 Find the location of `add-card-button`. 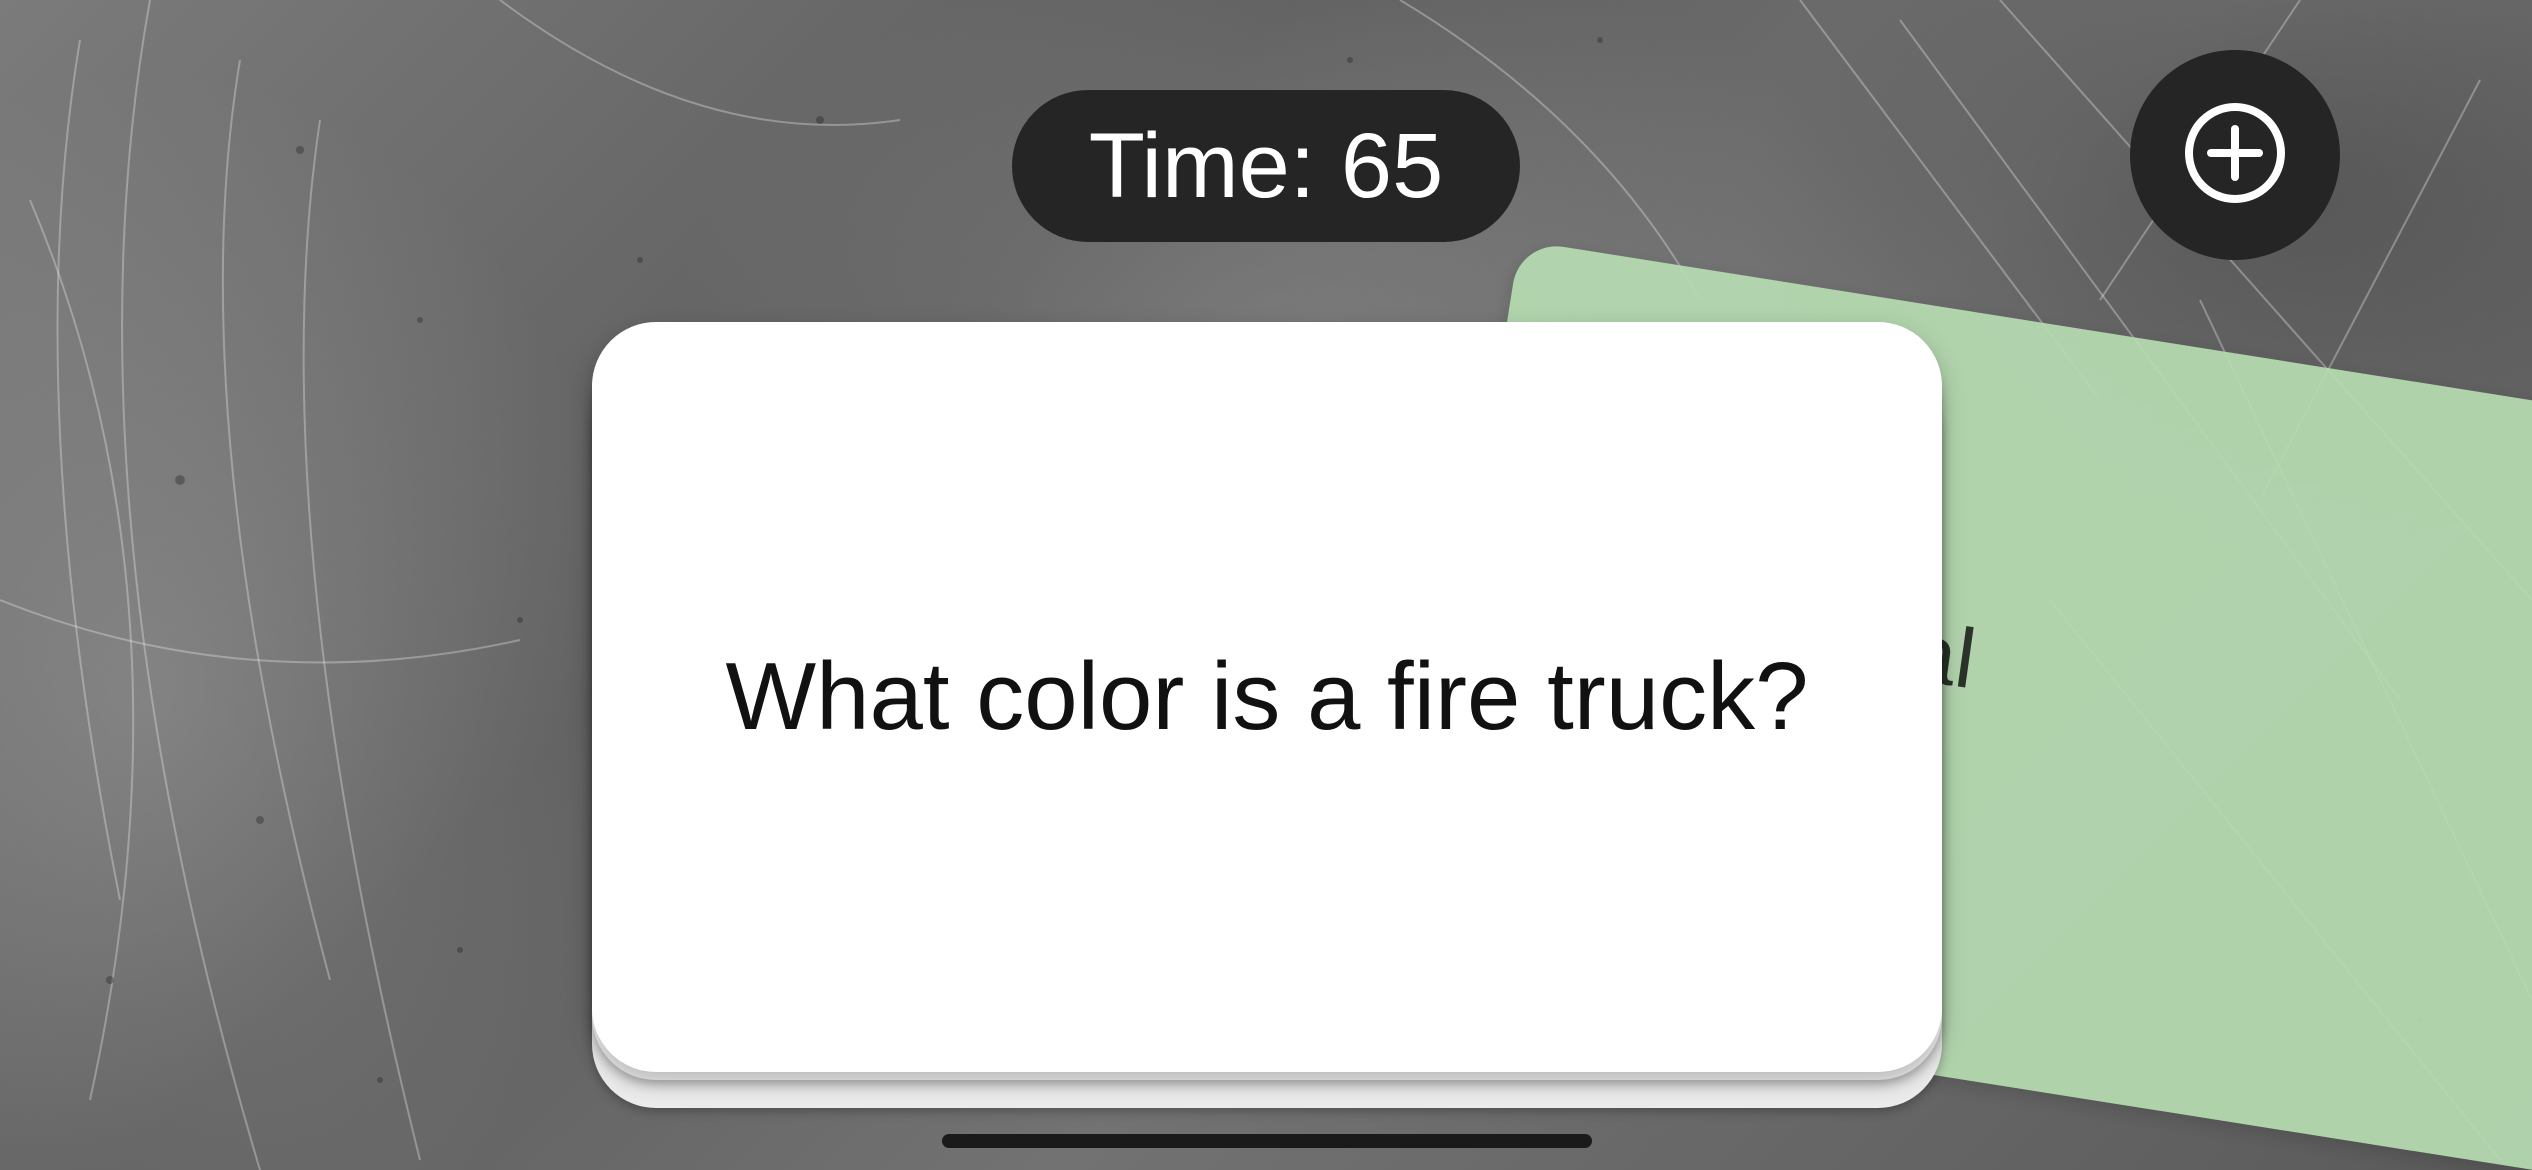

add-card-button is located at coordinates (2235, 155).